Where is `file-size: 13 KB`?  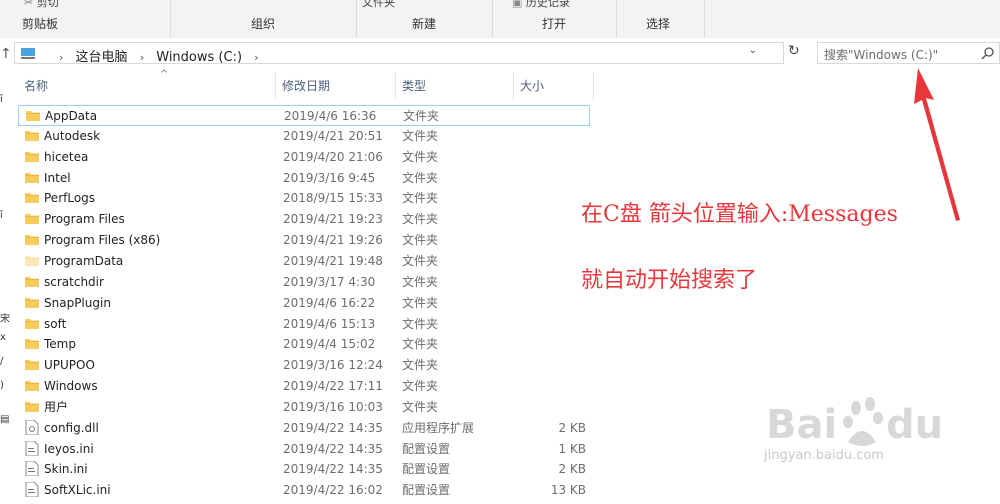
file-size: 13 KB is located at coordinates (568, 490).